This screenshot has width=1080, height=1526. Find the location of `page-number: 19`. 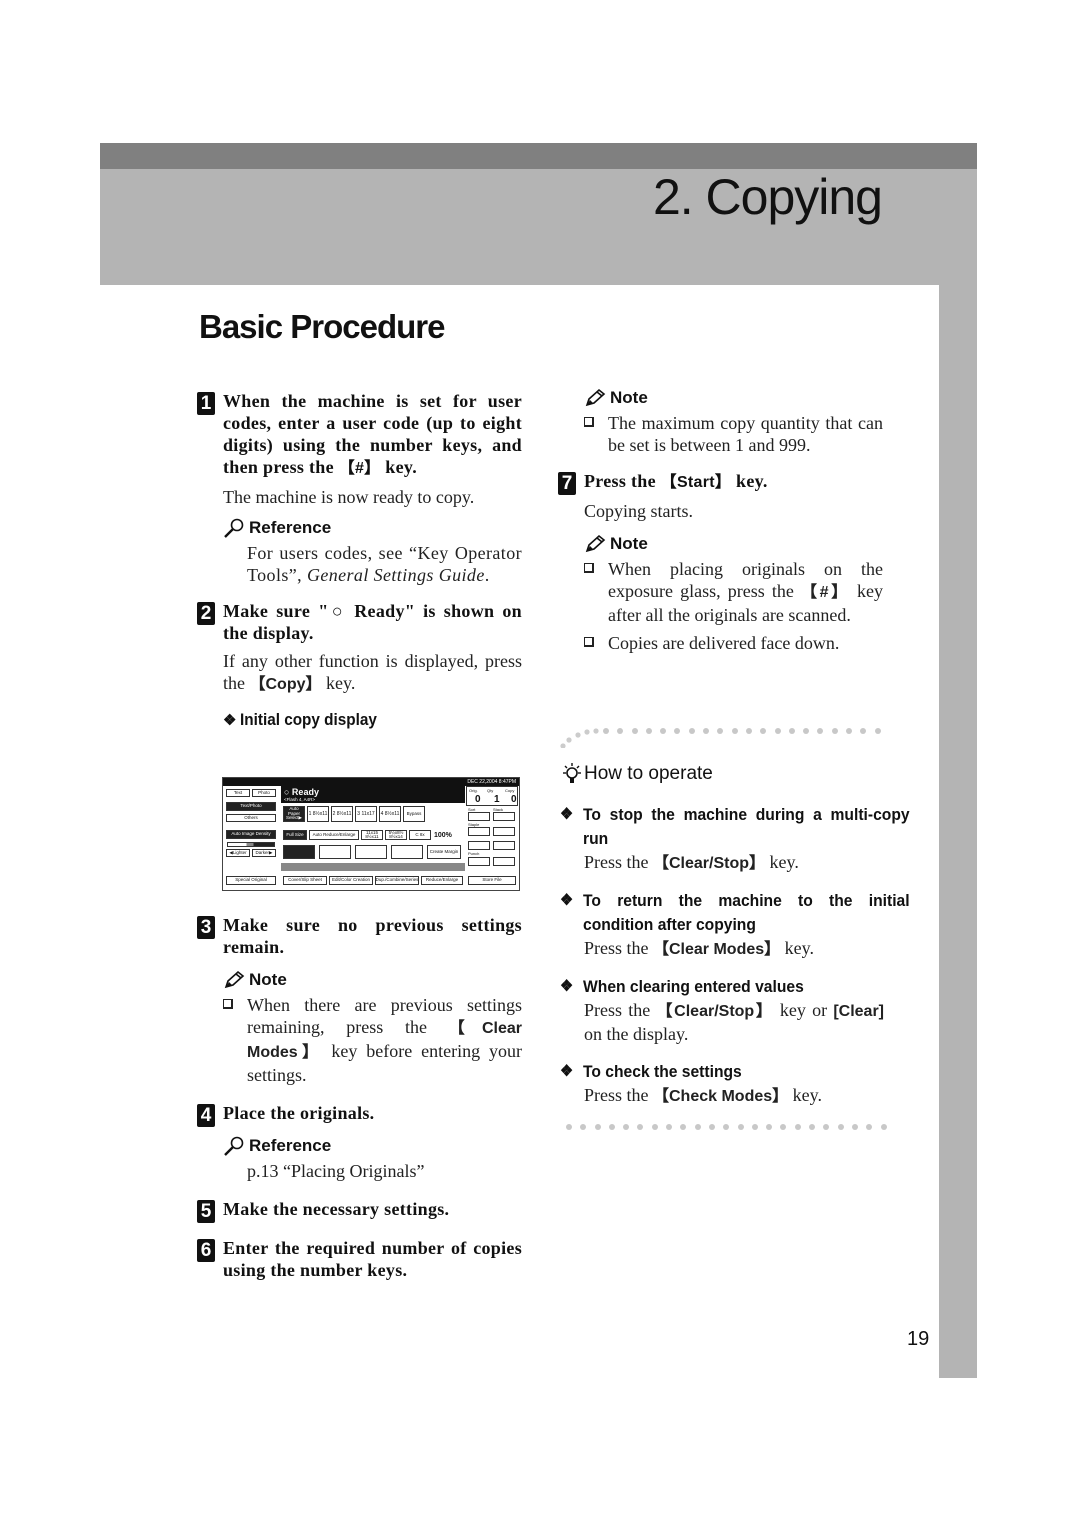

page-number: 19 is located at coordinates (918, 1339).